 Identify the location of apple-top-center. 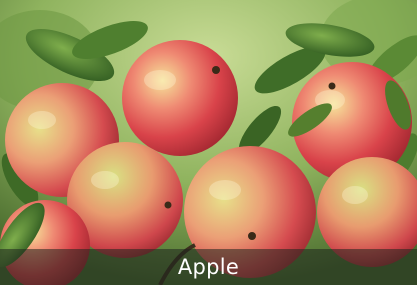
(180, 98).